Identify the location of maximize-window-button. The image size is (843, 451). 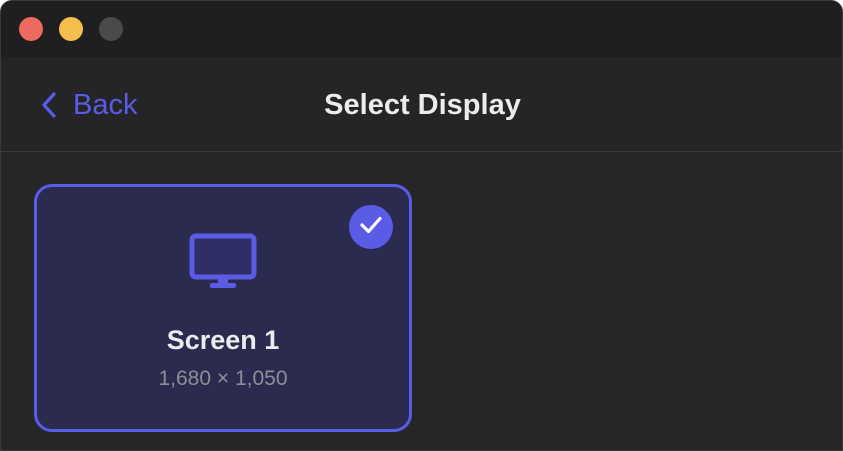
(111, 29).